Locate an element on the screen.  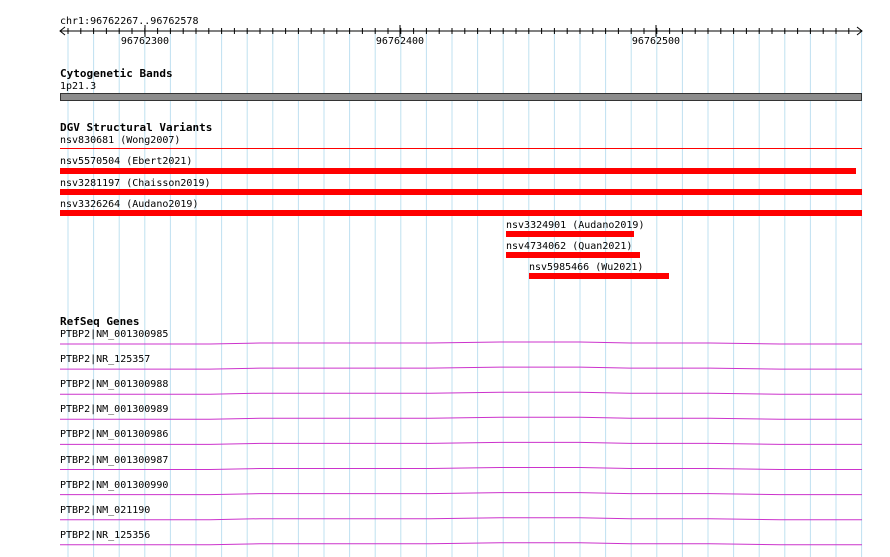
ruler-tick-label: 96762500 is located at coordinates (656, 41).